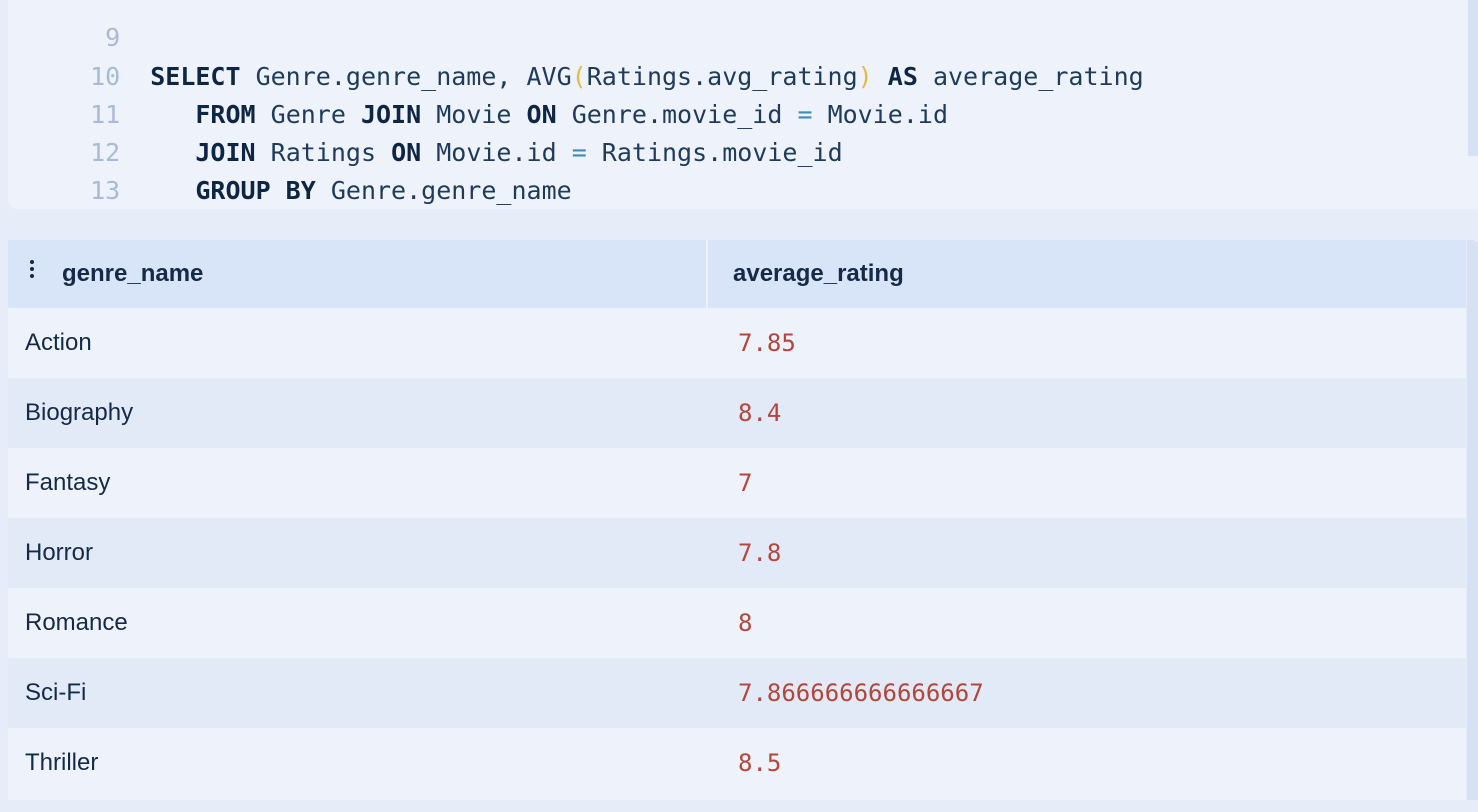 This screenshot has height=812, width=1478. Describe the element at coordinates (59, 552) in the screenshot. I see `cell-genre-name: Horror` at that location.